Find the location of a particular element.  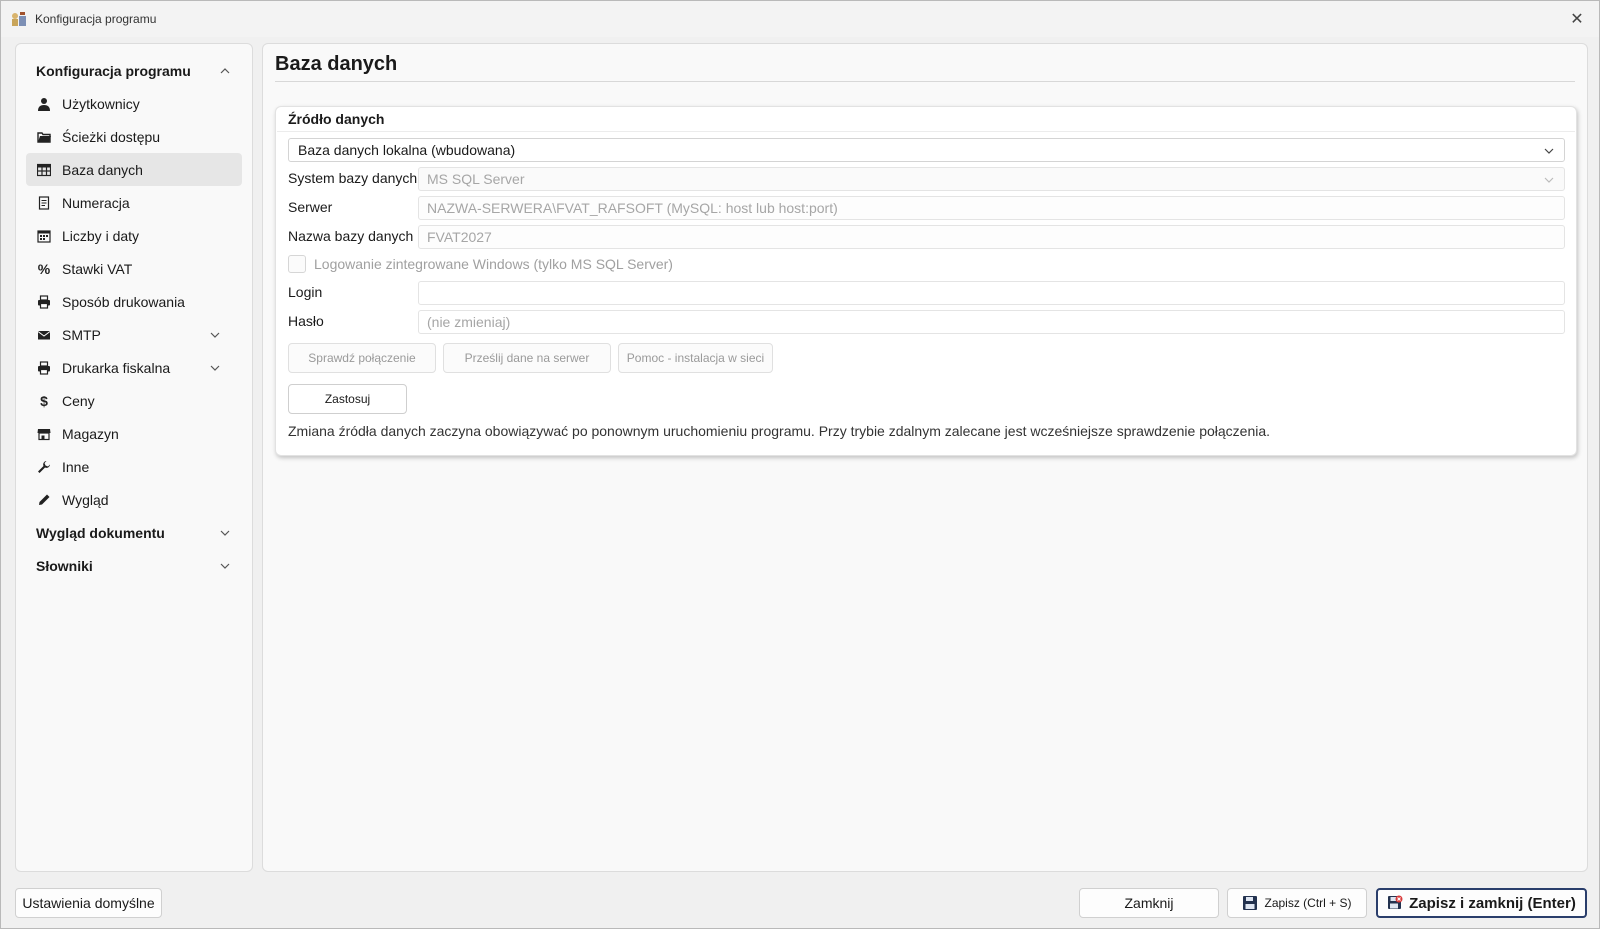

sidebar-item-paths: Ścieżki dostępu is located at coordinates (134, 136).